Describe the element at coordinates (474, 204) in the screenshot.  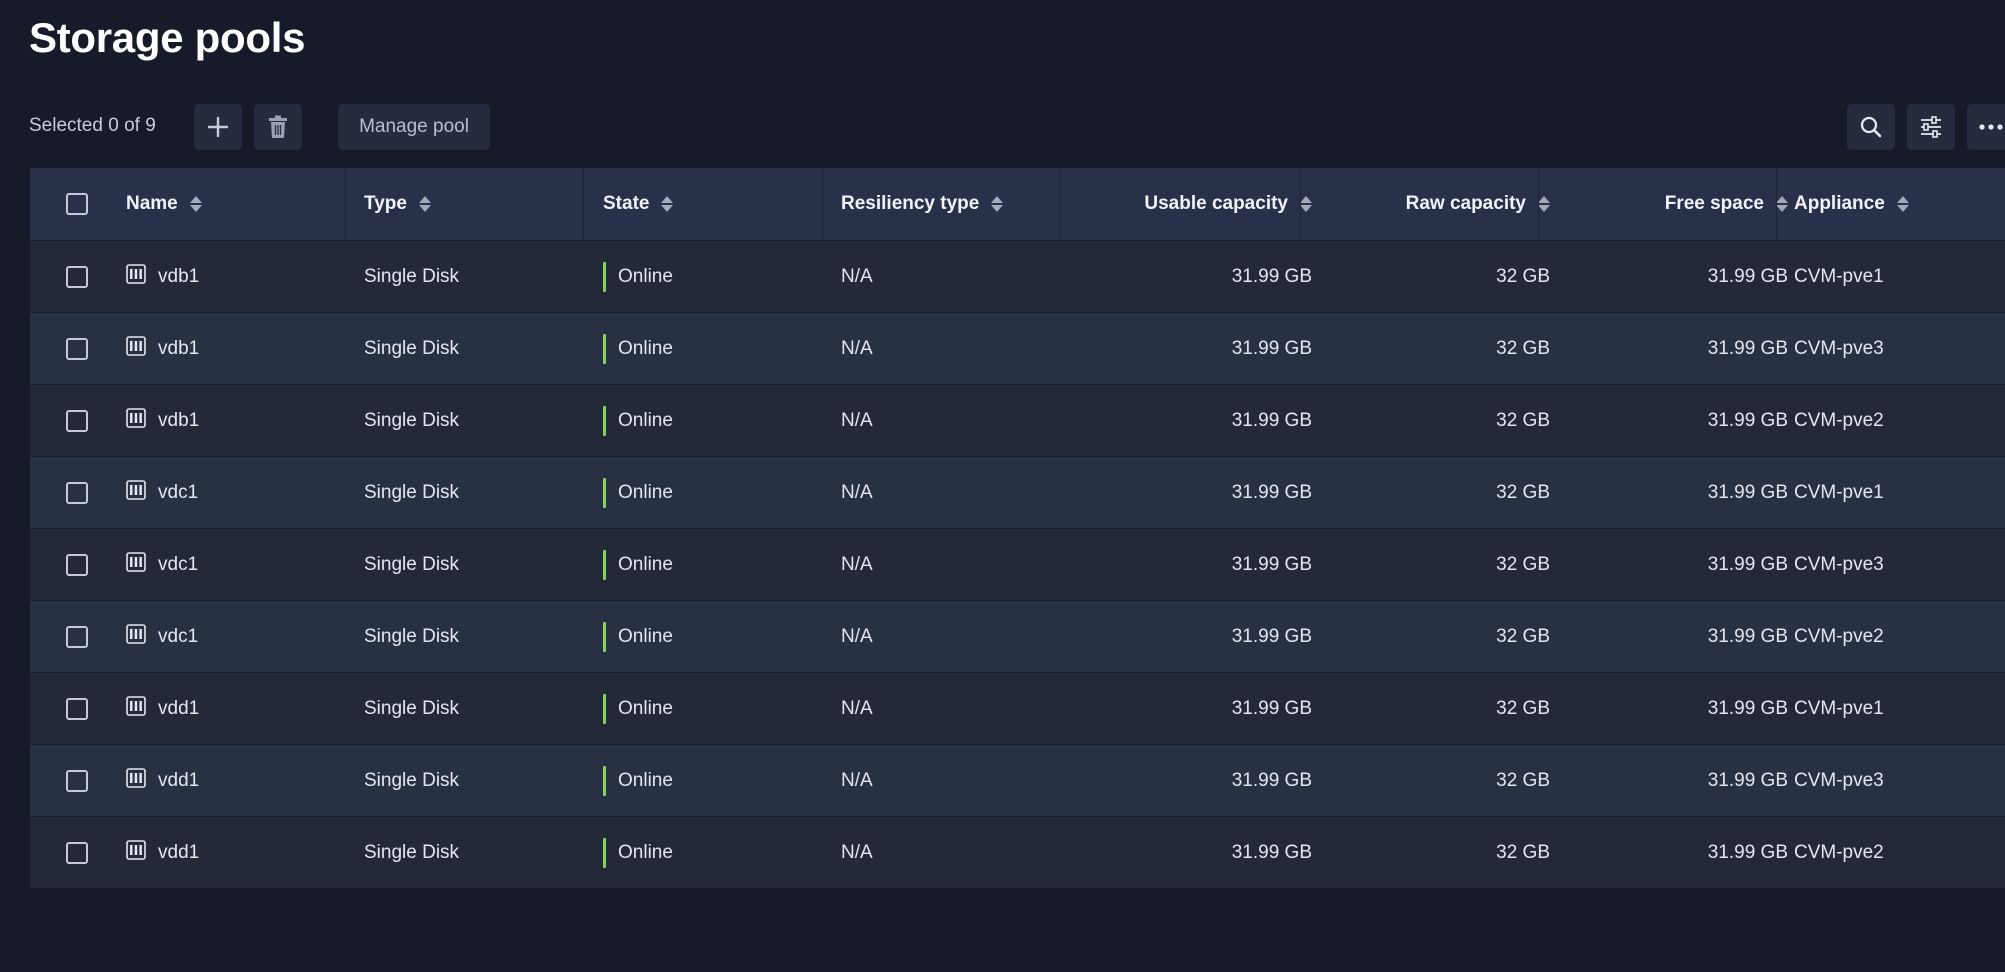
I see `column-header-type: Type` at that location.